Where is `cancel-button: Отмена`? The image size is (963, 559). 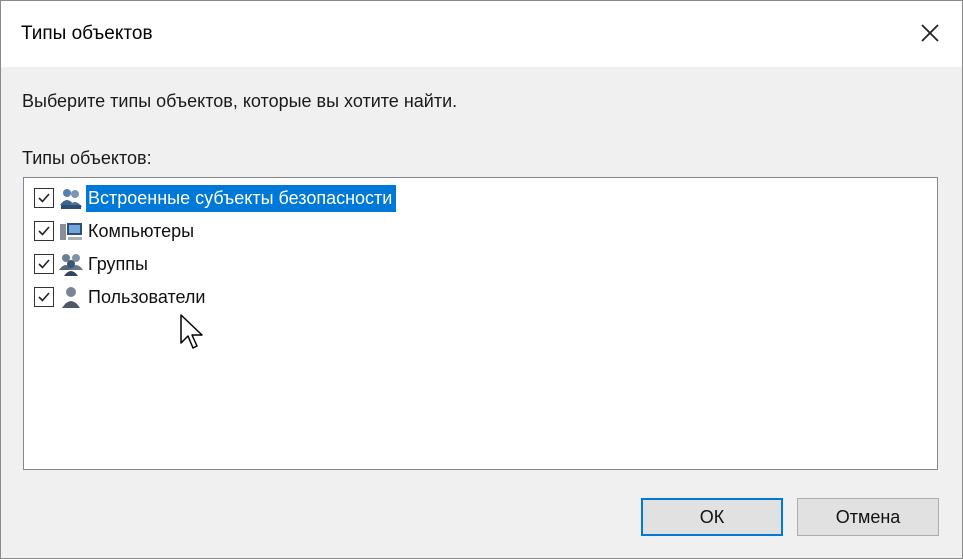 cancel-button: Отмена is located at coordinates (868, 517).